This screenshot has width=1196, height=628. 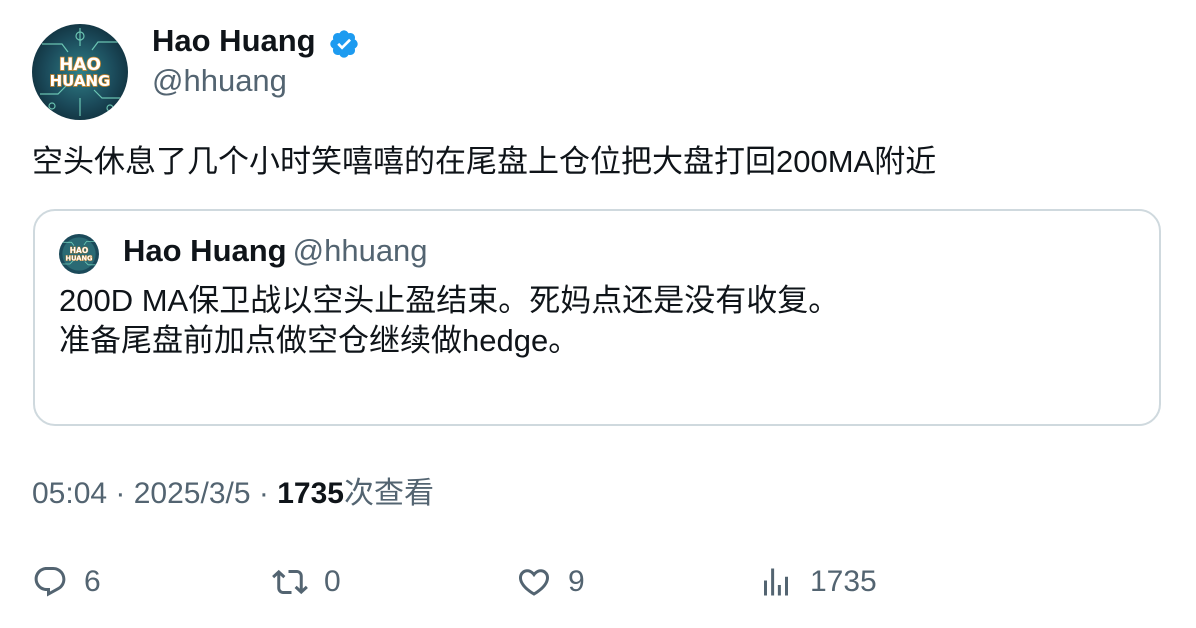 I want to click on view-count: 1735, so click(x=310, y=493).